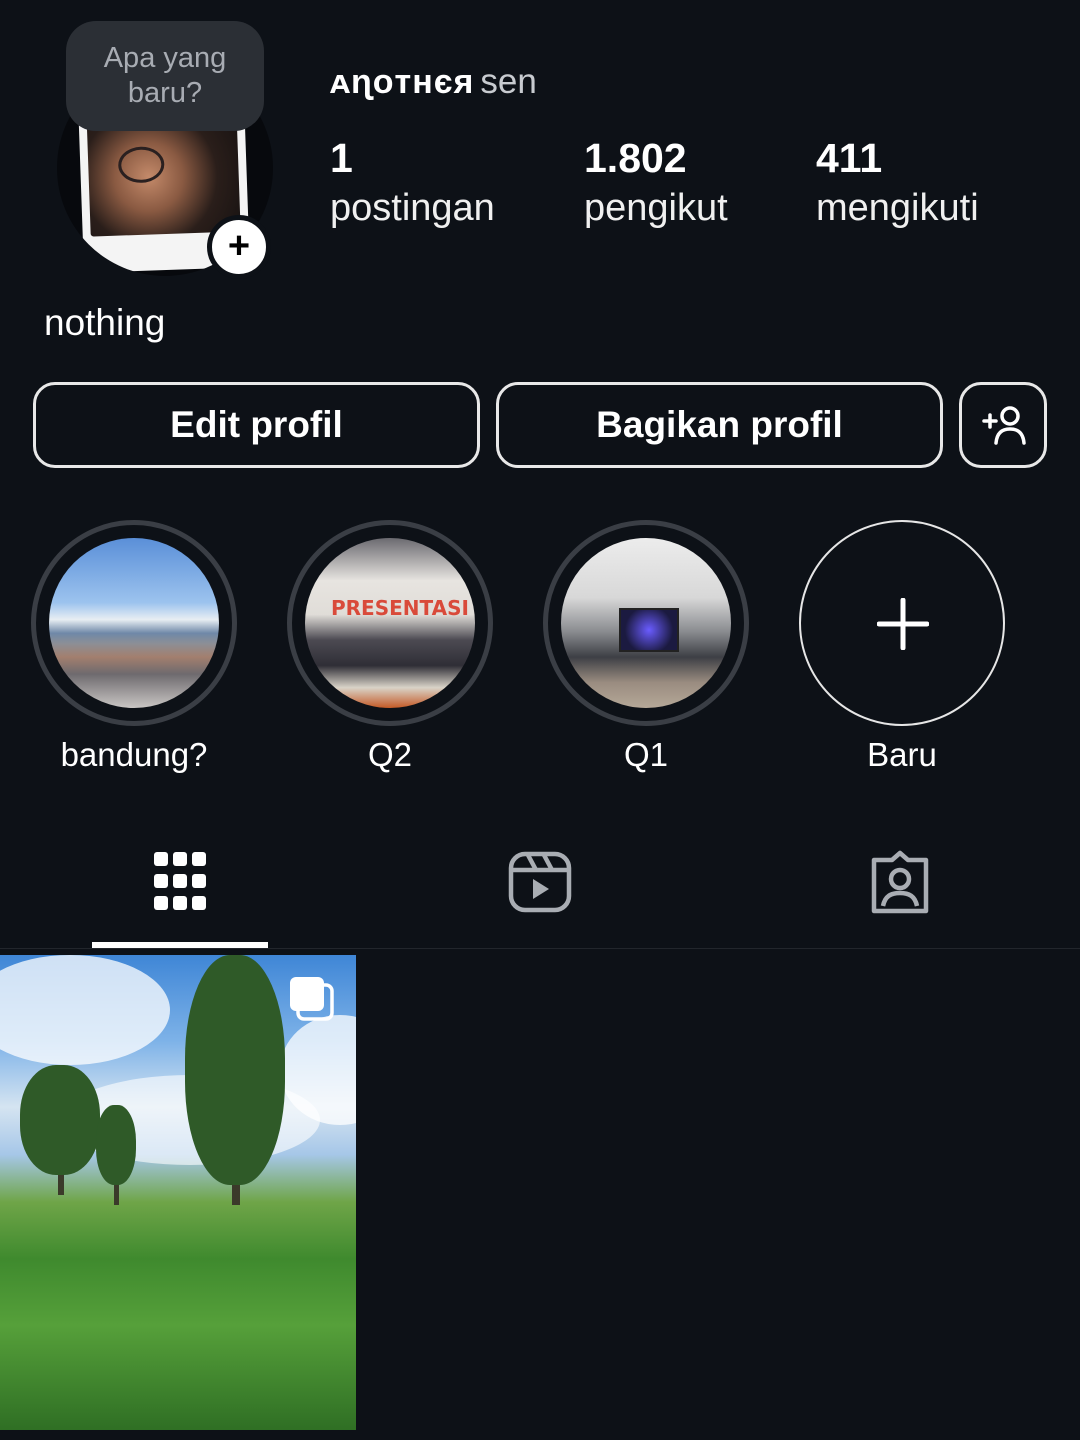 The width and height of the screenshot is (1080, 1440). I want to click on highlight-new: Baru, so click(902, 647).